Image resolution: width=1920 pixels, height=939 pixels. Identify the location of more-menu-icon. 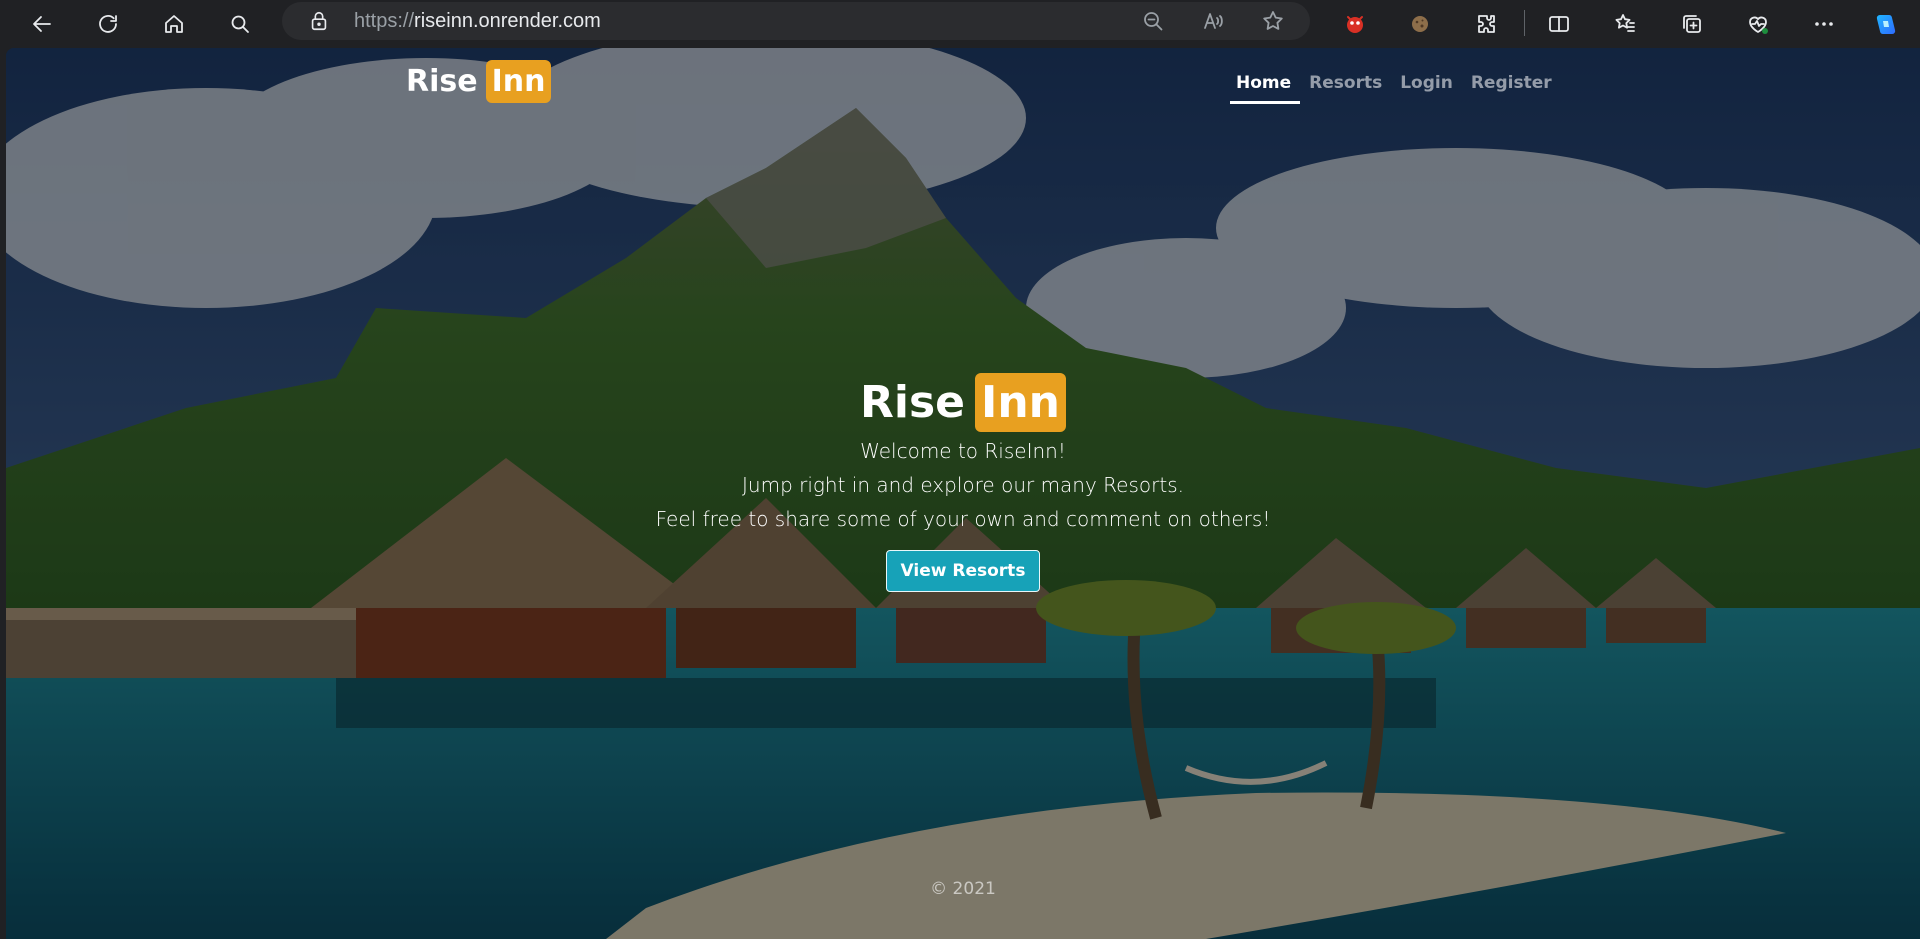
(1824, 24).